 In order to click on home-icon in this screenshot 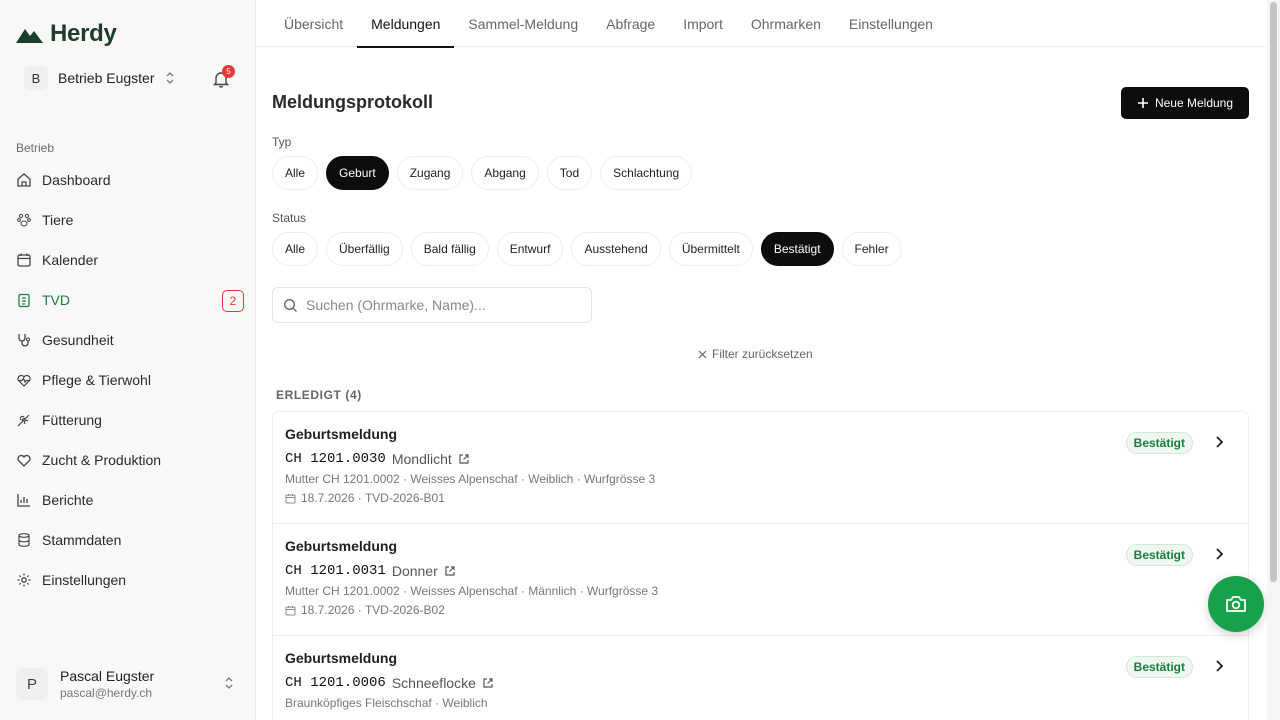, I will do `click(24, 180)`.